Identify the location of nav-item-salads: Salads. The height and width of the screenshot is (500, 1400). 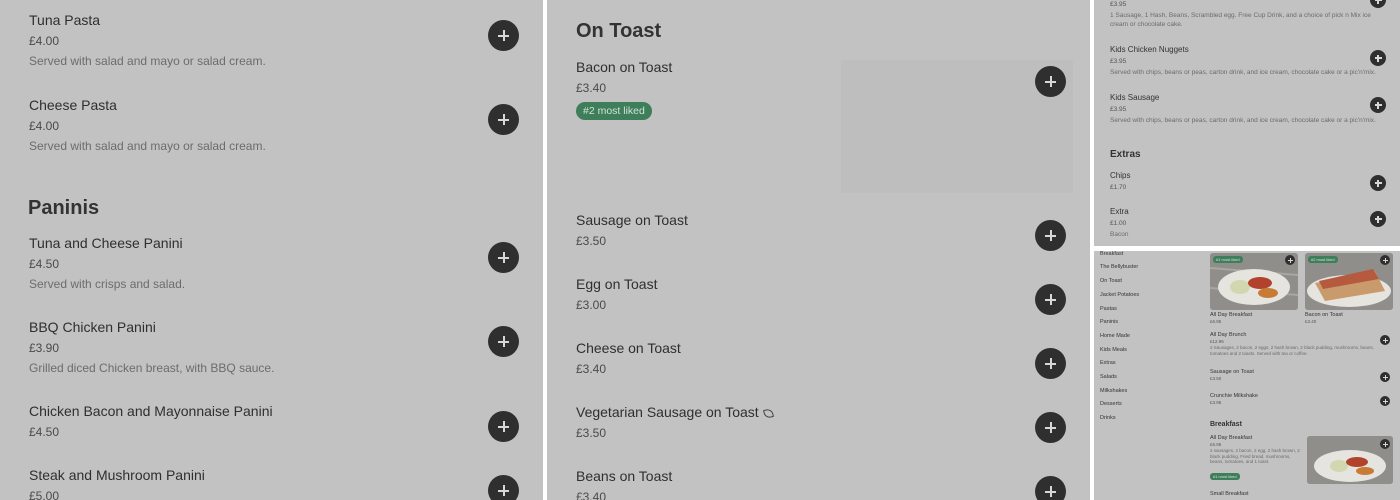
(1108, 377).